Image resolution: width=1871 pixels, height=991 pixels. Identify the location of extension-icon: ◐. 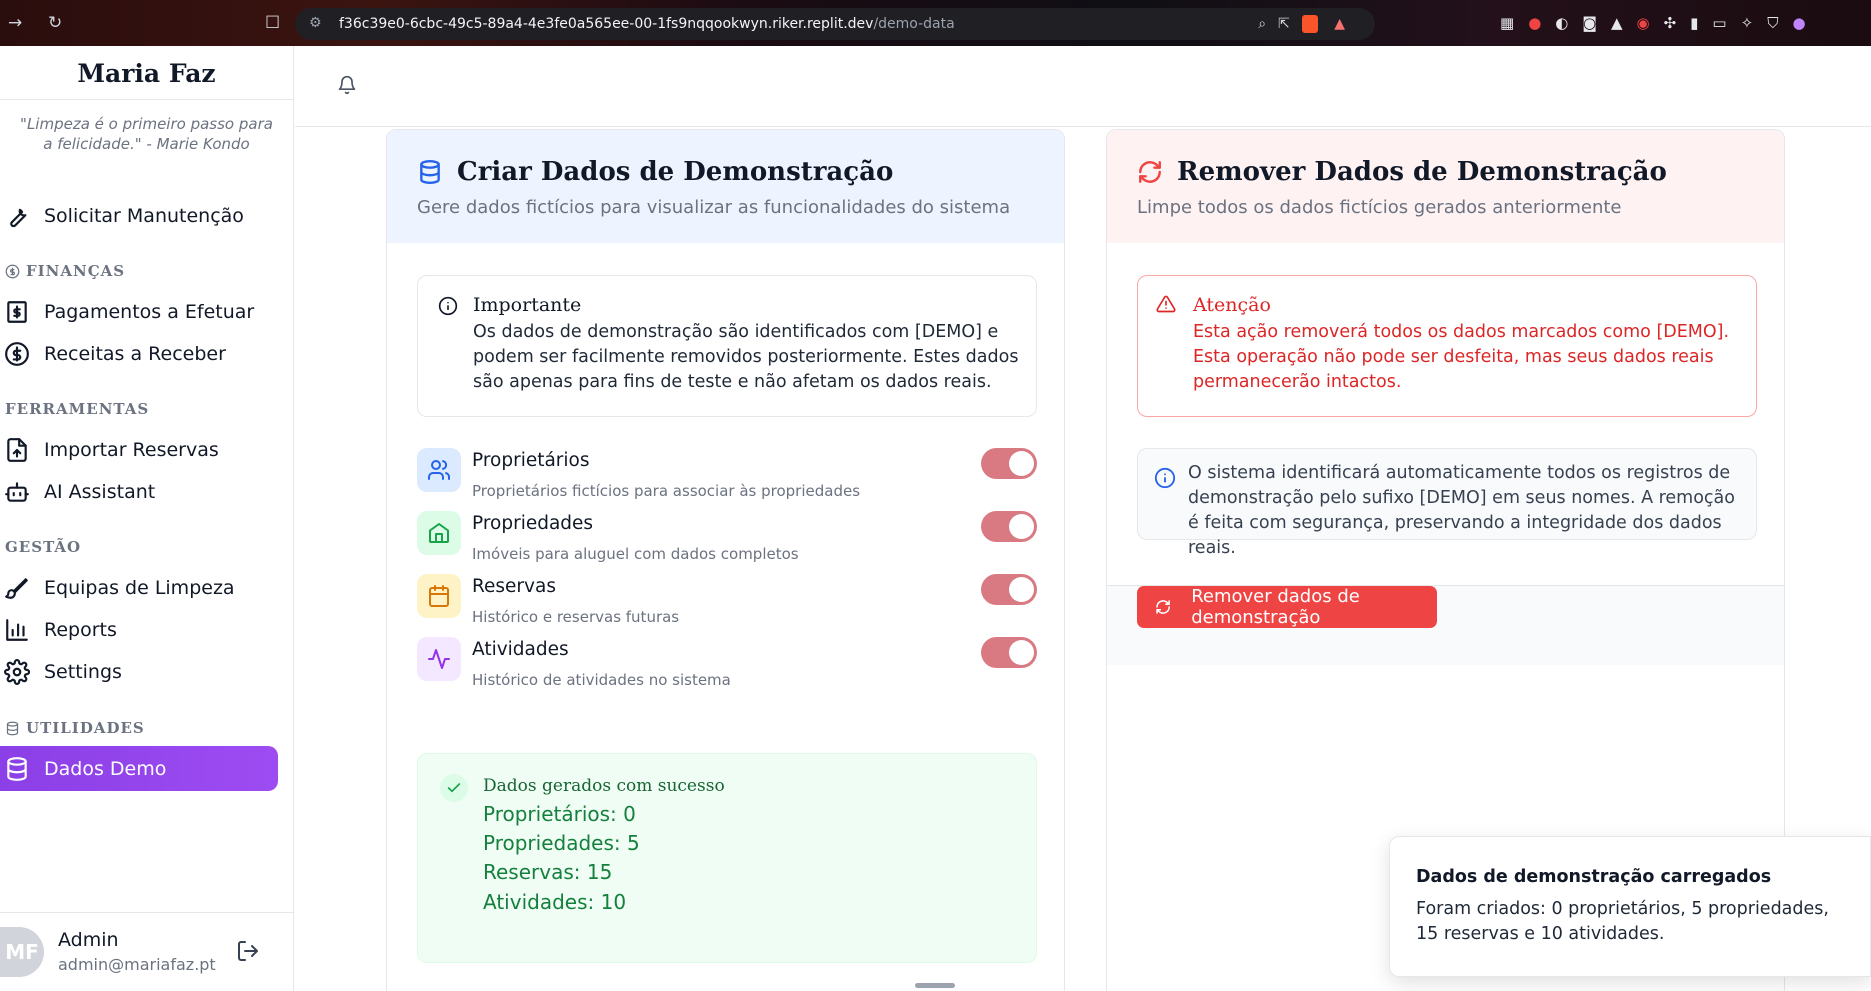
(1568, 23).